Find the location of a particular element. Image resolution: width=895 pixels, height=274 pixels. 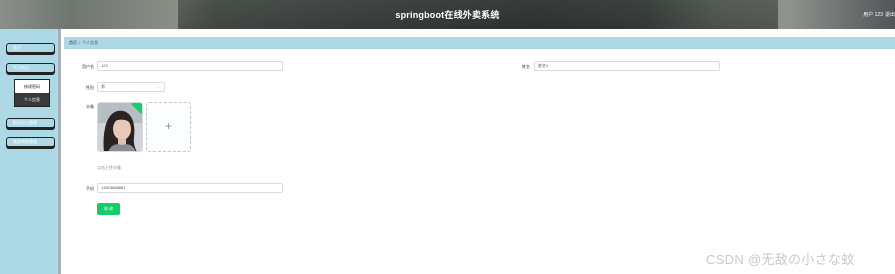

gender-select: 男 ⌵ is located at coordinates (131, 87).